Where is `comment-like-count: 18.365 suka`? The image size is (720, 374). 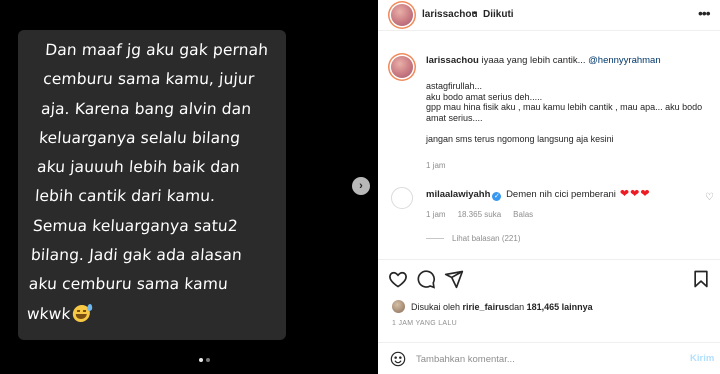 comment-like-count: 18.365 suka is located at coordinates (480, 214).